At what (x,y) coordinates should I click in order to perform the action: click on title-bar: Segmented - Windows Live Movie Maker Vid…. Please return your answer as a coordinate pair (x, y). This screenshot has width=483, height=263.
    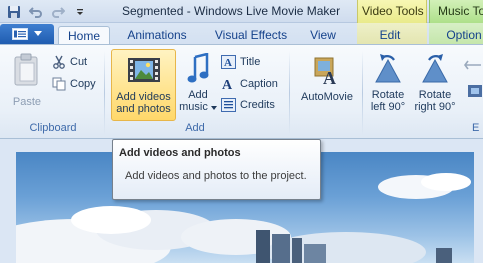
    Looking at the image, I should click on (241, 11).